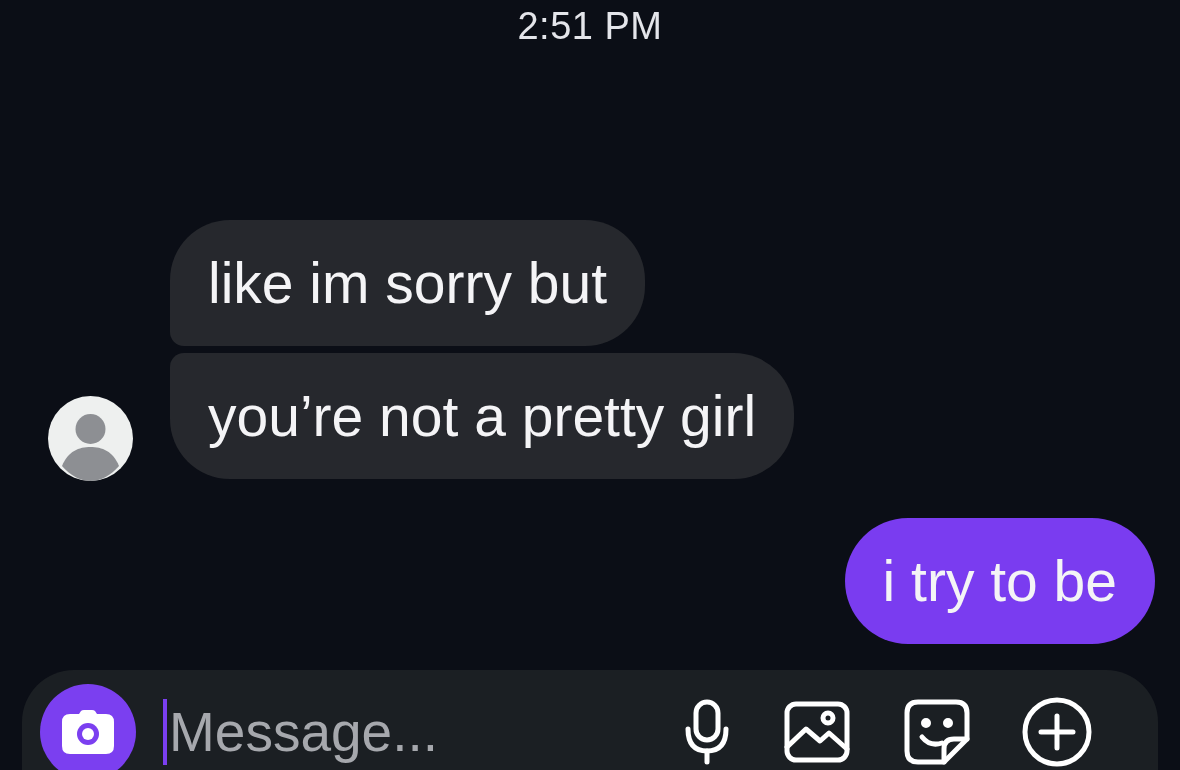 The image size is (1180, 770). Describe the element at coordinates (707, 732) in the screenshot. I see `microphone-icon` at that location.